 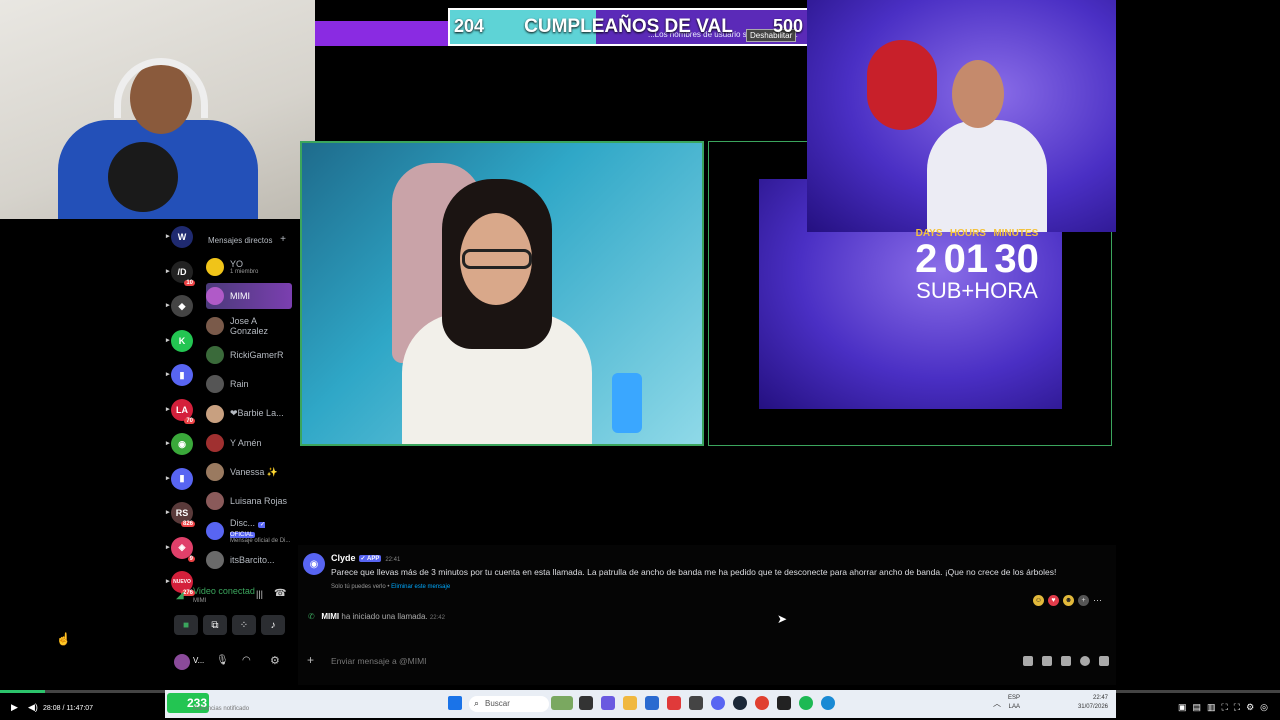 I want to click on spotify-icon, so click(x=806, y=703).